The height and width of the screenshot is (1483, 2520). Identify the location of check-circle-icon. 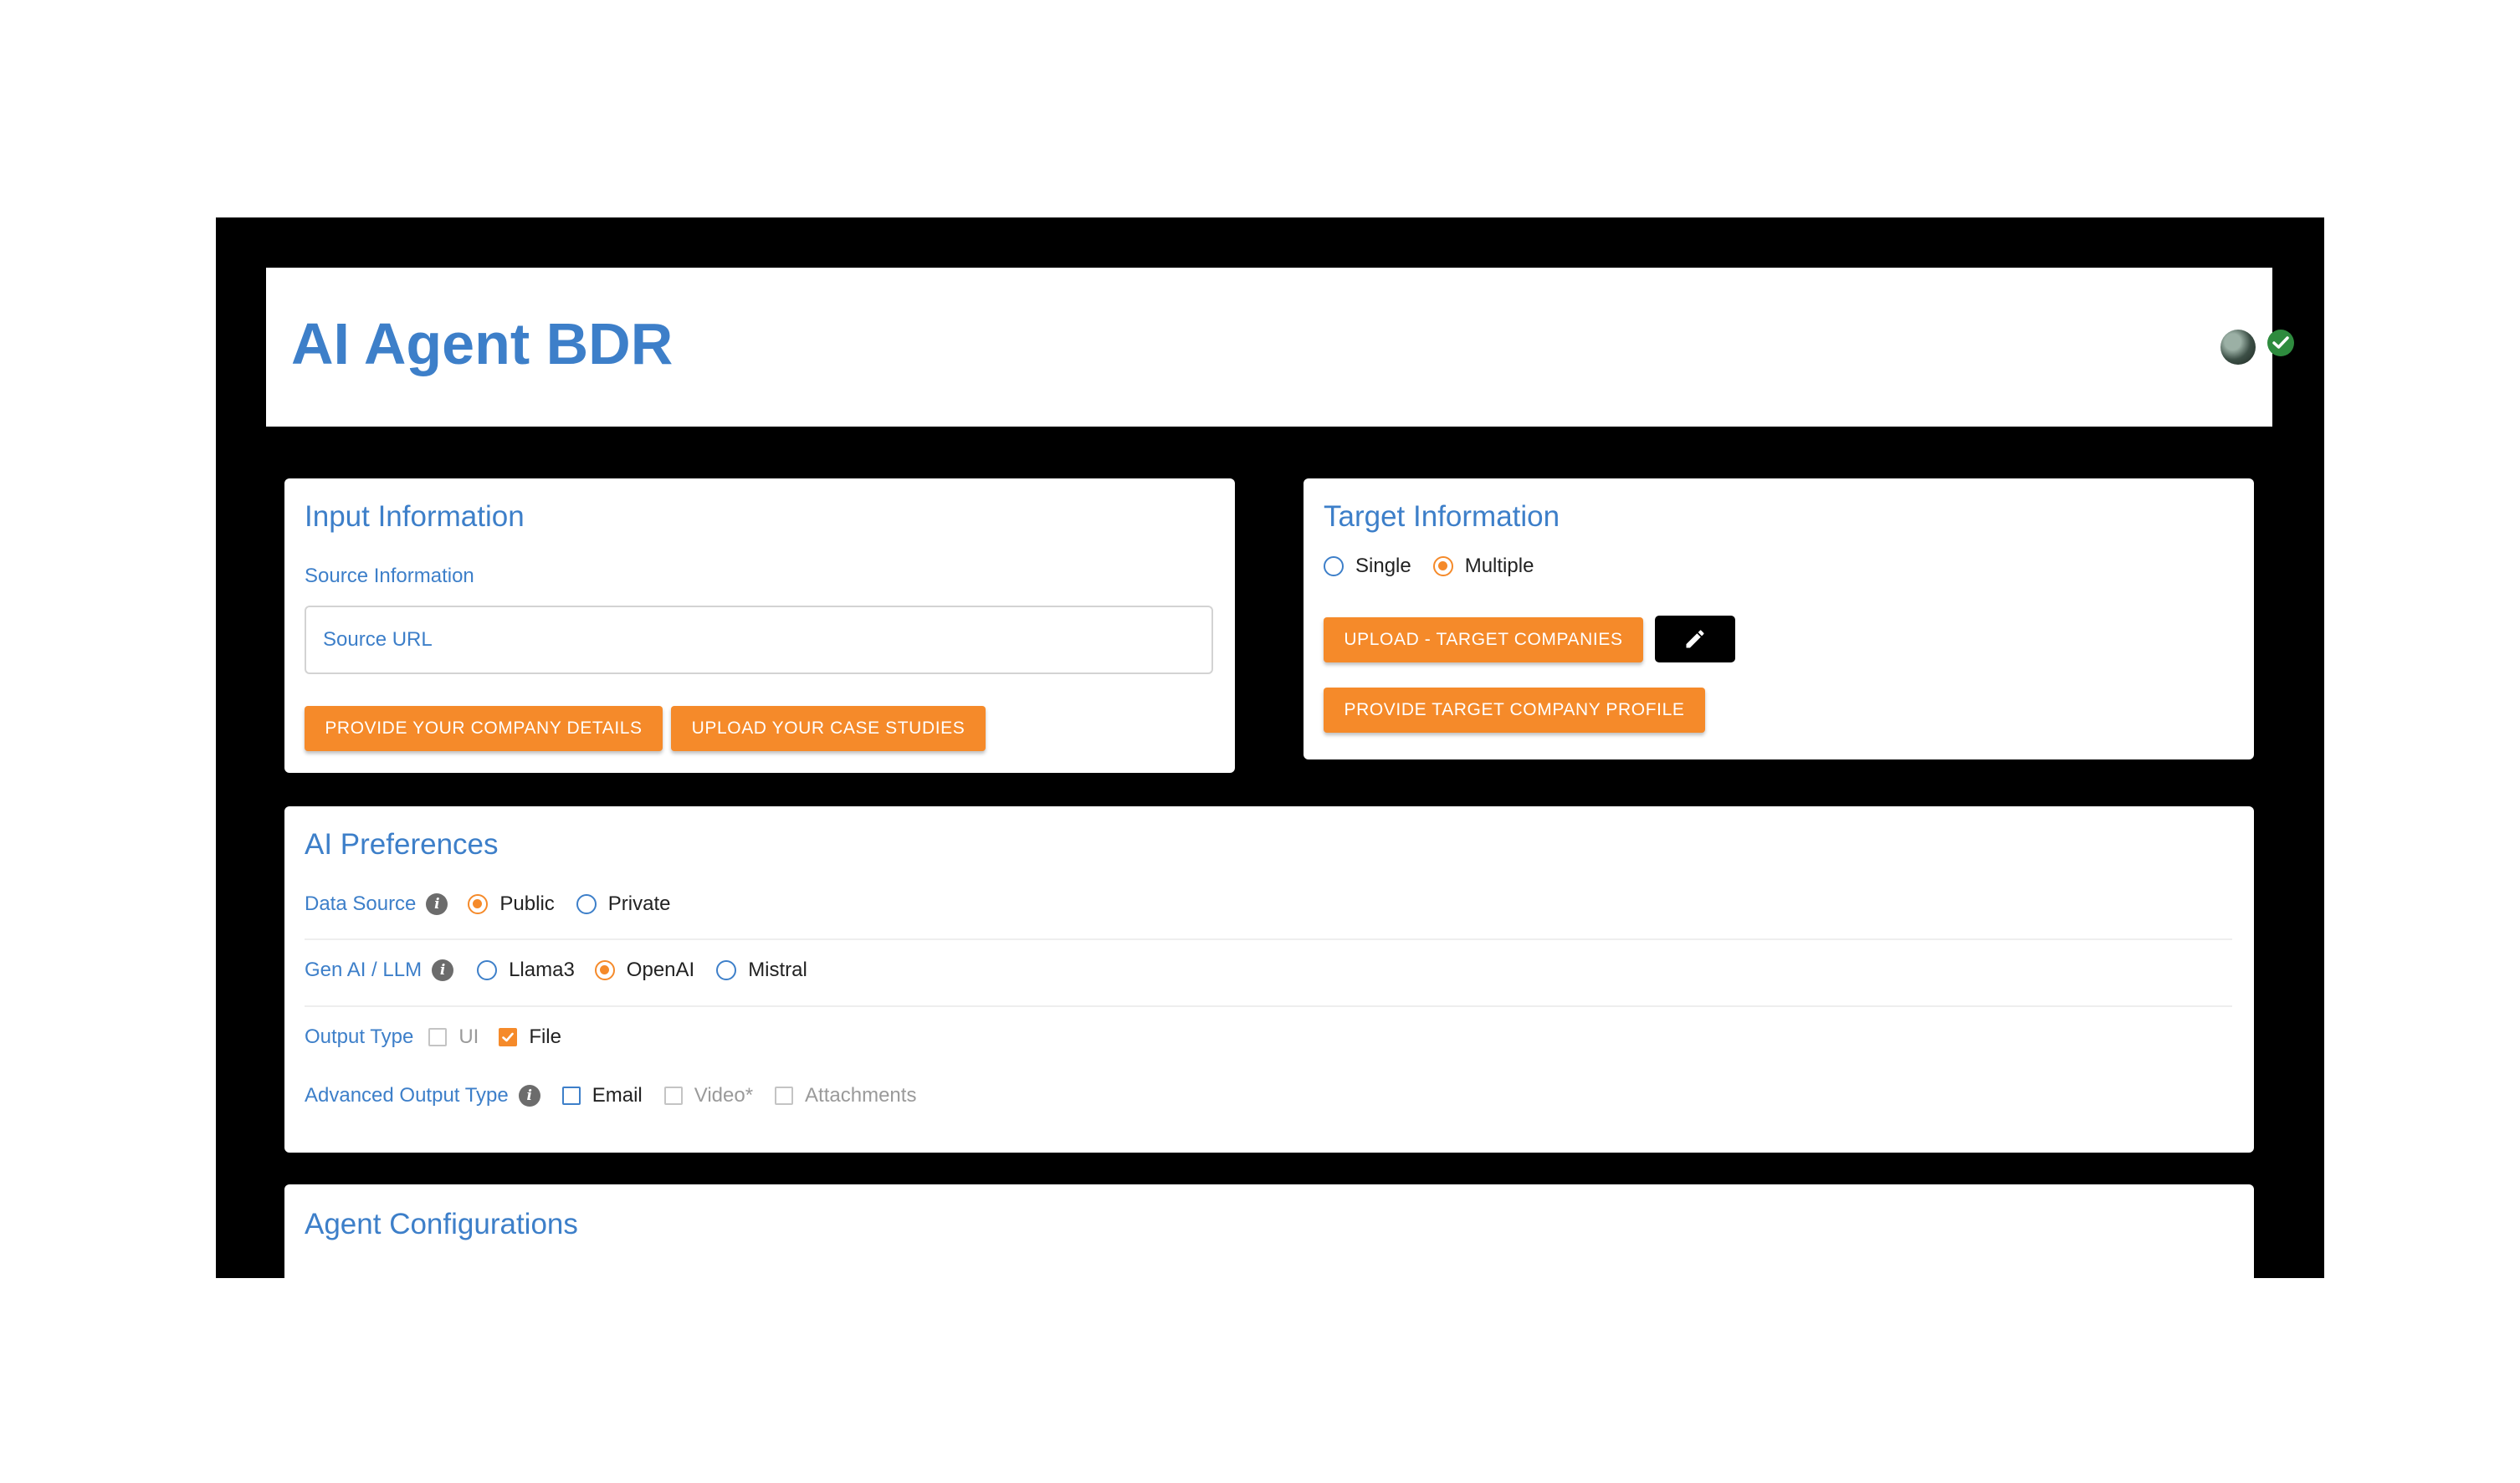
(2280, 343).